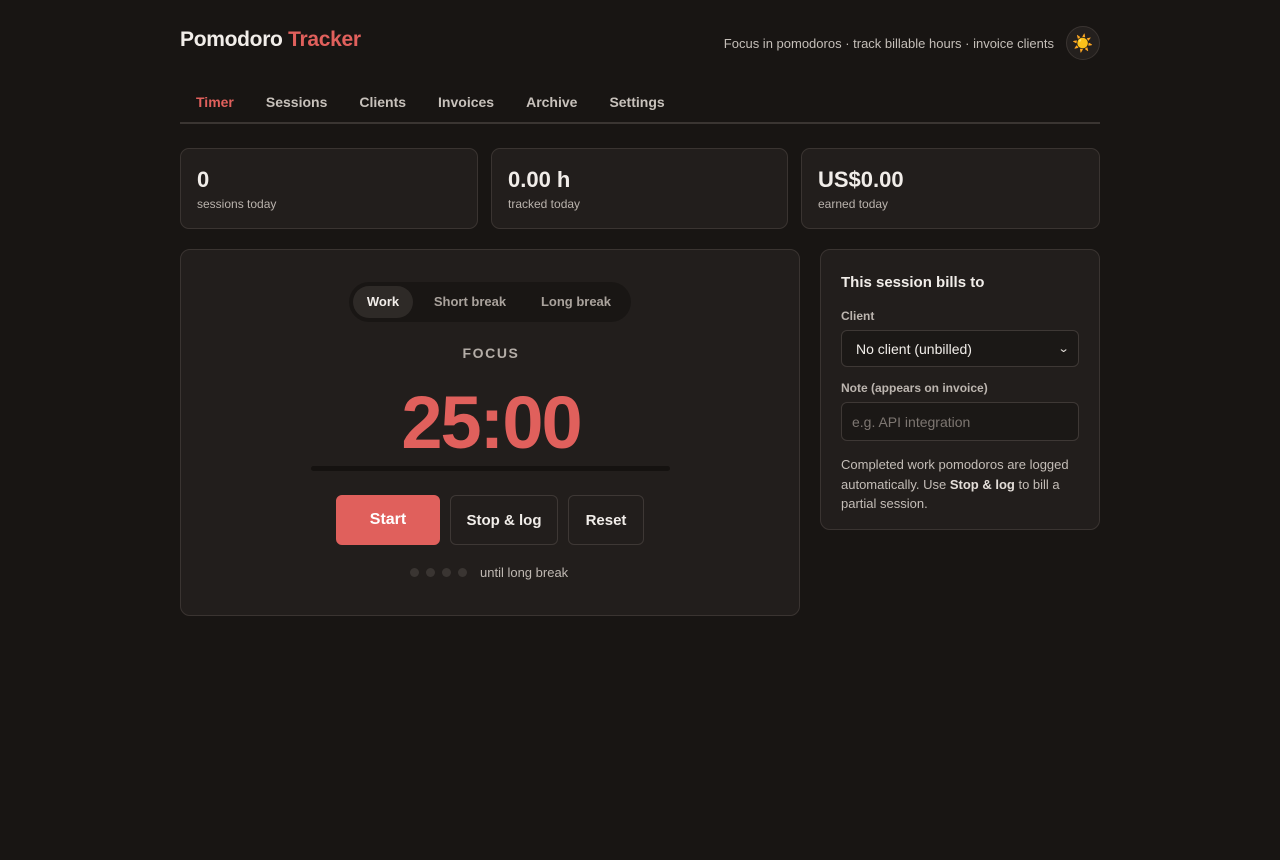  I want to click on help-text-bold: Stop & log, so click(982, 484).